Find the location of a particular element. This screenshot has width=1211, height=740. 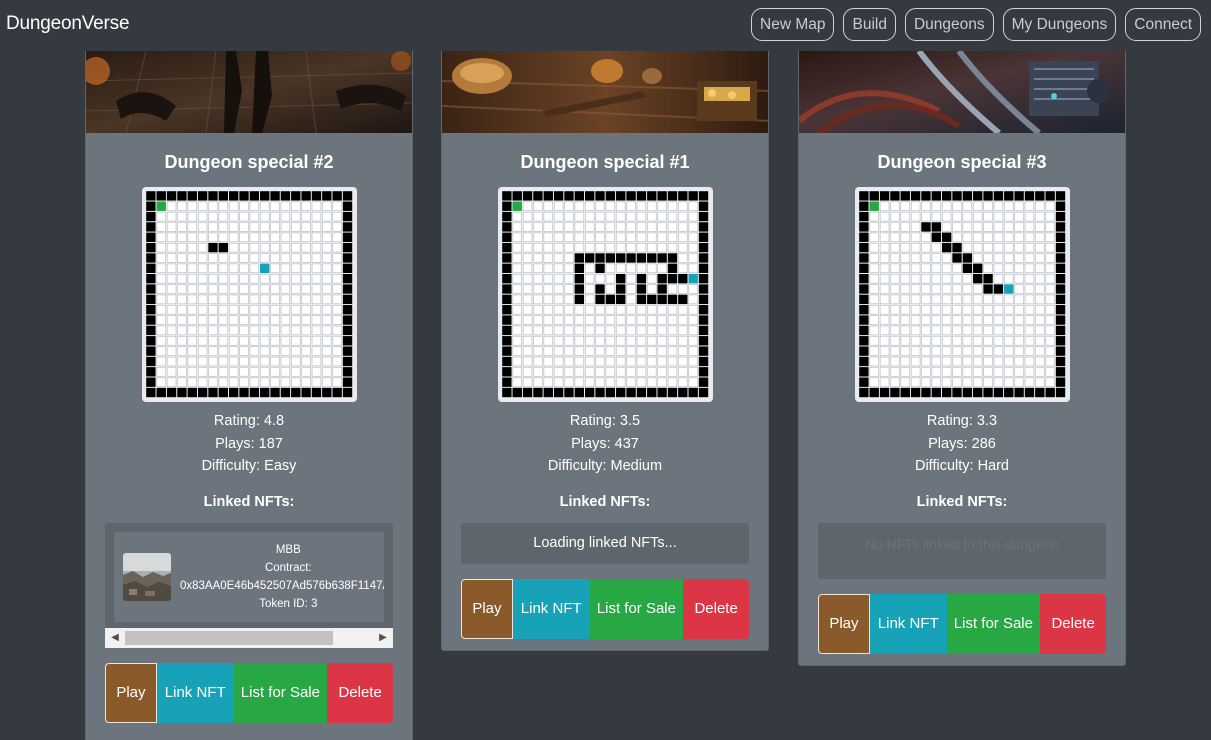

new-map-button: New Map is located at coordinates (793, 24).